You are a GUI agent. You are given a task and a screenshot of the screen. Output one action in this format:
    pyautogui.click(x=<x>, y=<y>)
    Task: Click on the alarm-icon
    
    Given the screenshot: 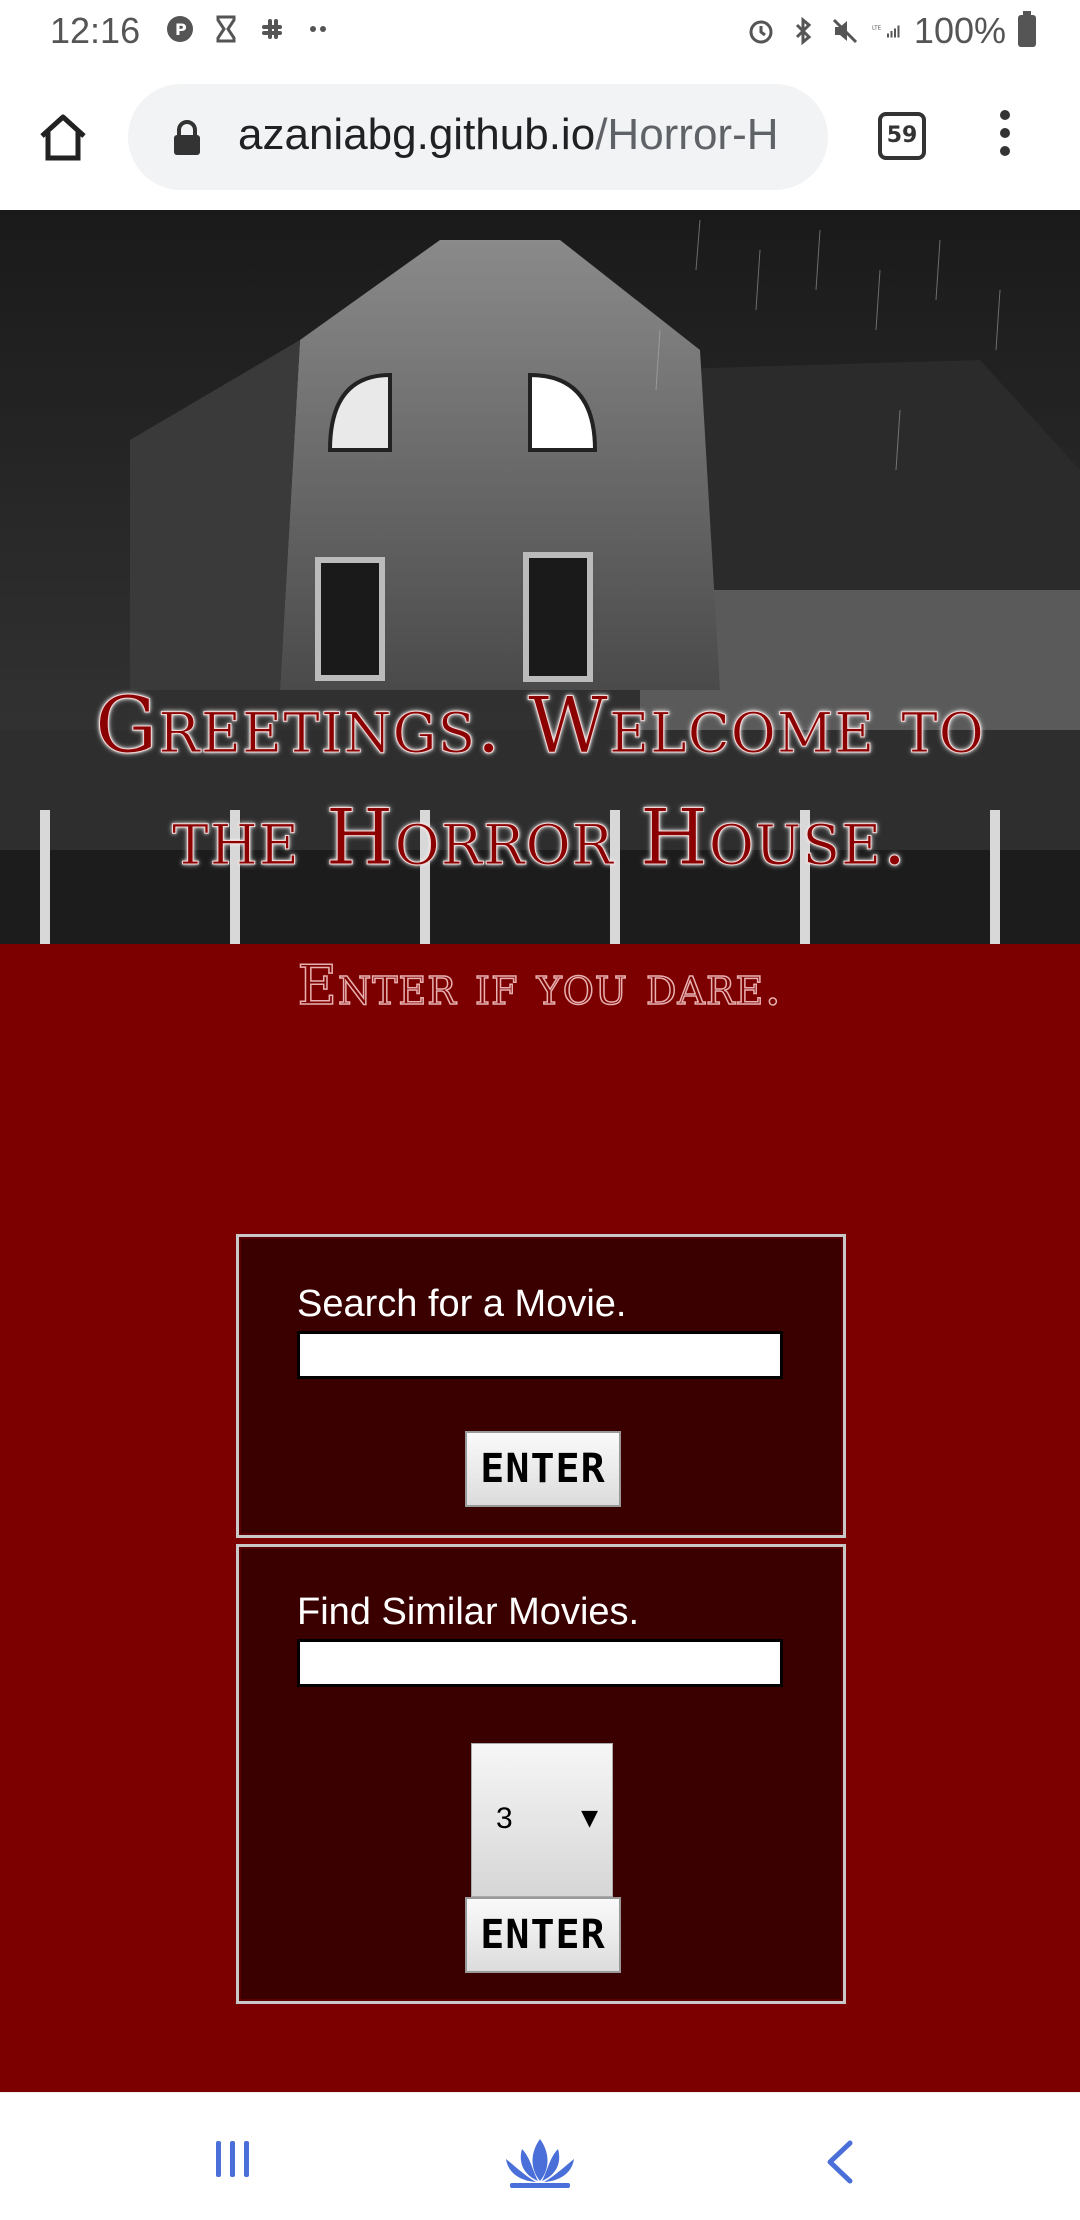 What is the action you would take?
    pyautogui.click(x=761, y=32)
    